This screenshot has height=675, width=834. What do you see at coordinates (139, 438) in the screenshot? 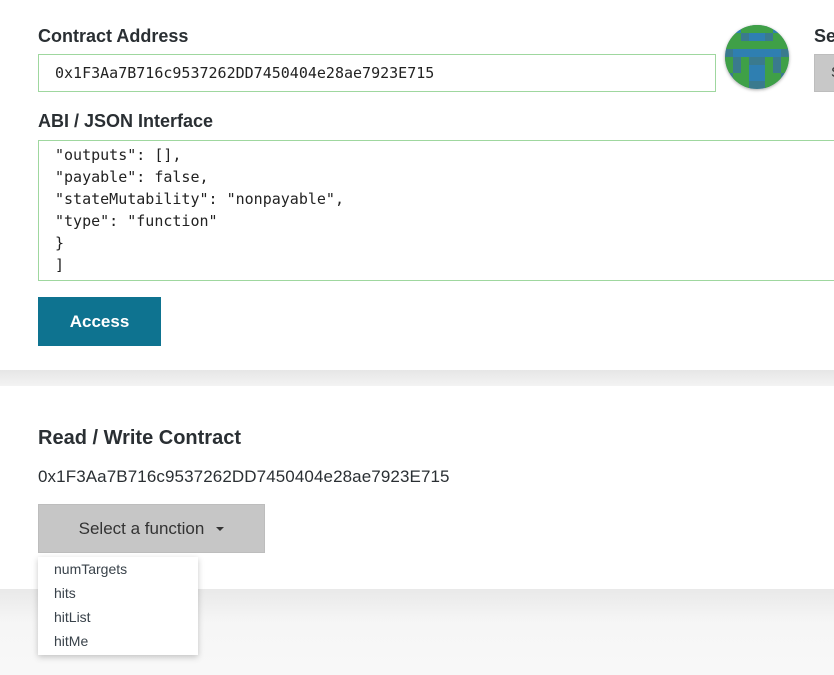
I see `read-write-title: Read / Write Contract` at bounding box center [139, 438].